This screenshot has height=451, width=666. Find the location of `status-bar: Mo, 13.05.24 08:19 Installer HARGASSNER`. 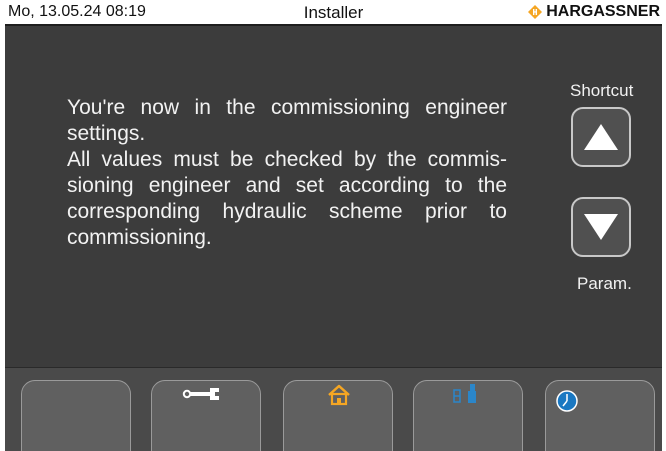

status-bar: Mo, 13.05.24 08:19 Installer HARGASSNER is located at coordinates (333, 13).